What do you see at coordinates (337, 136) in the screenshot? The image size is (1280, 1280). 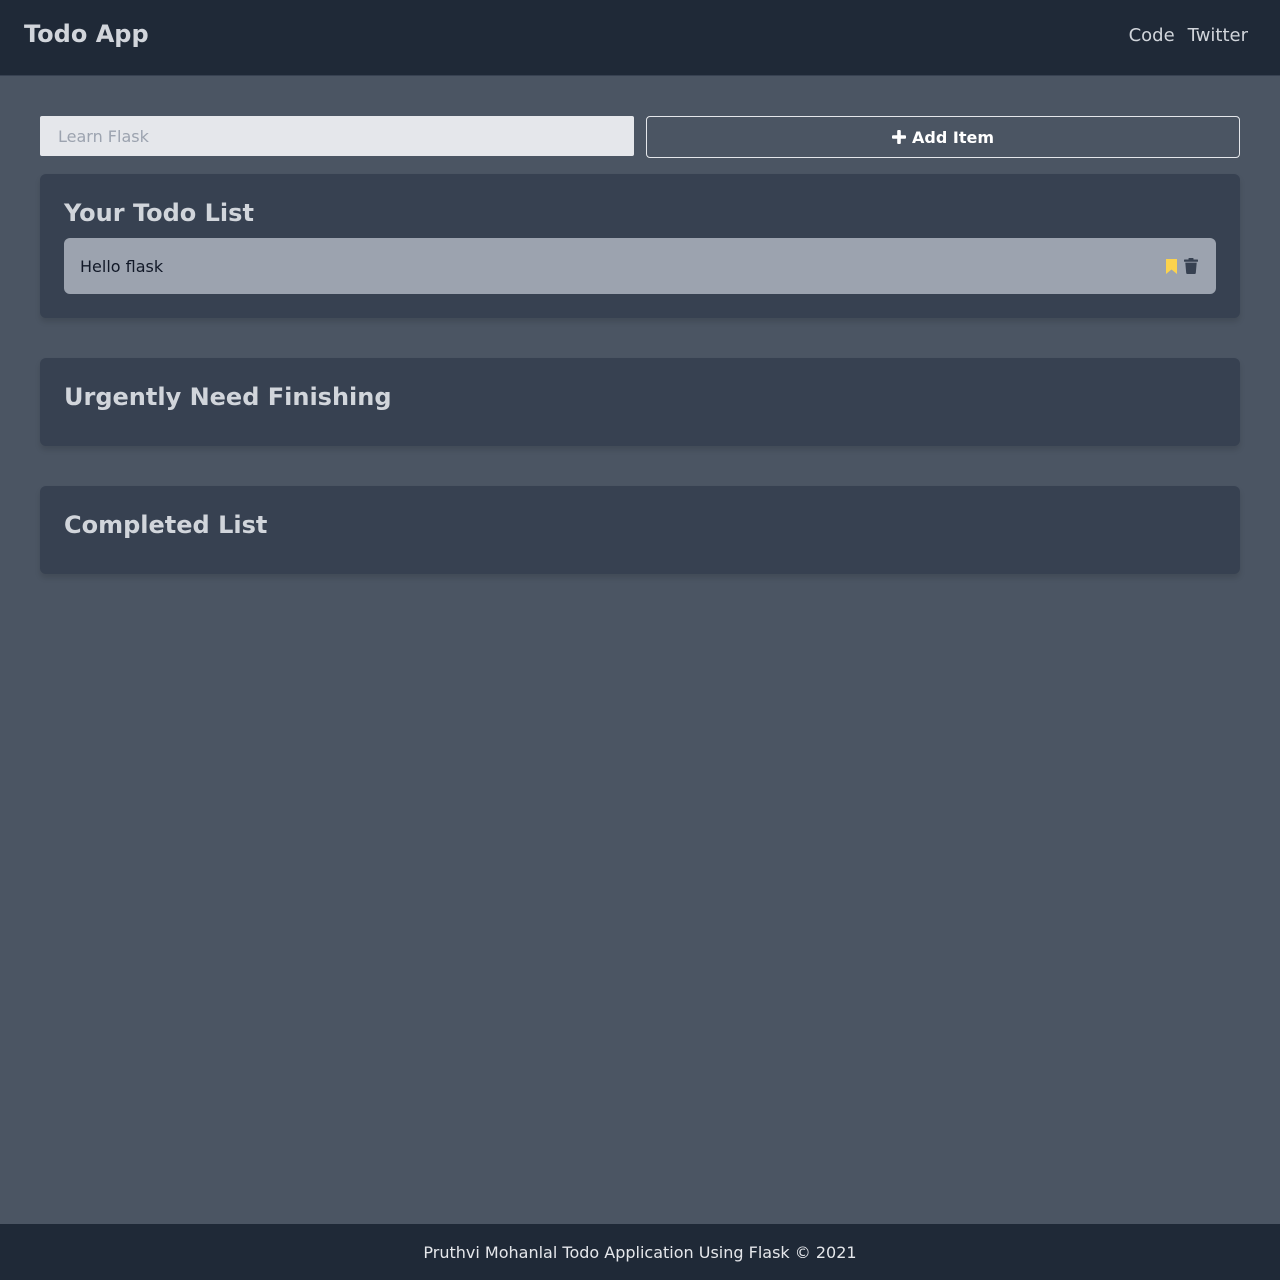 I see `todo-input` at bounding box center [337, 136].